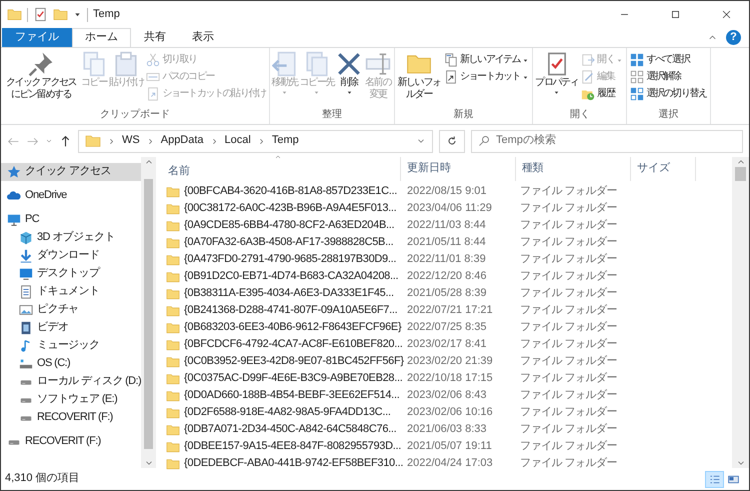  I want to click on nav-item: ピクチャ, so click(71, 310).